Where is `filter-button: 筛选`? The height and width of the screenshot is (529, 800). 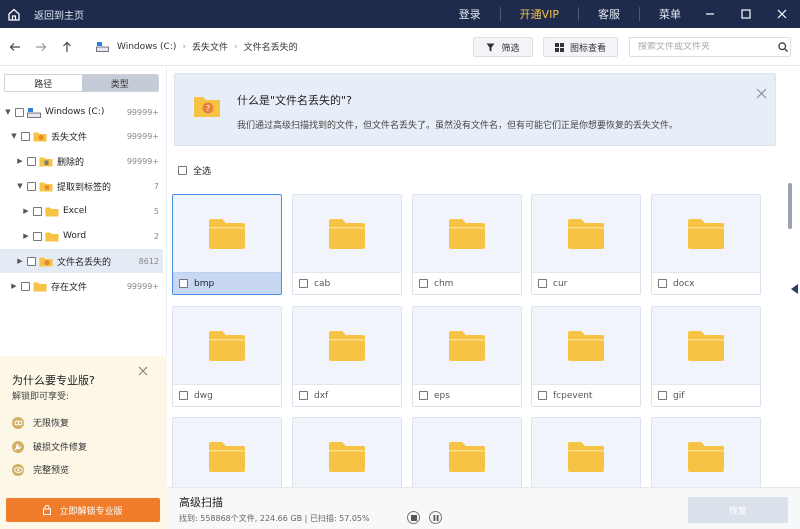 filter-button: 筛选 is located at coordinates (503, 47).